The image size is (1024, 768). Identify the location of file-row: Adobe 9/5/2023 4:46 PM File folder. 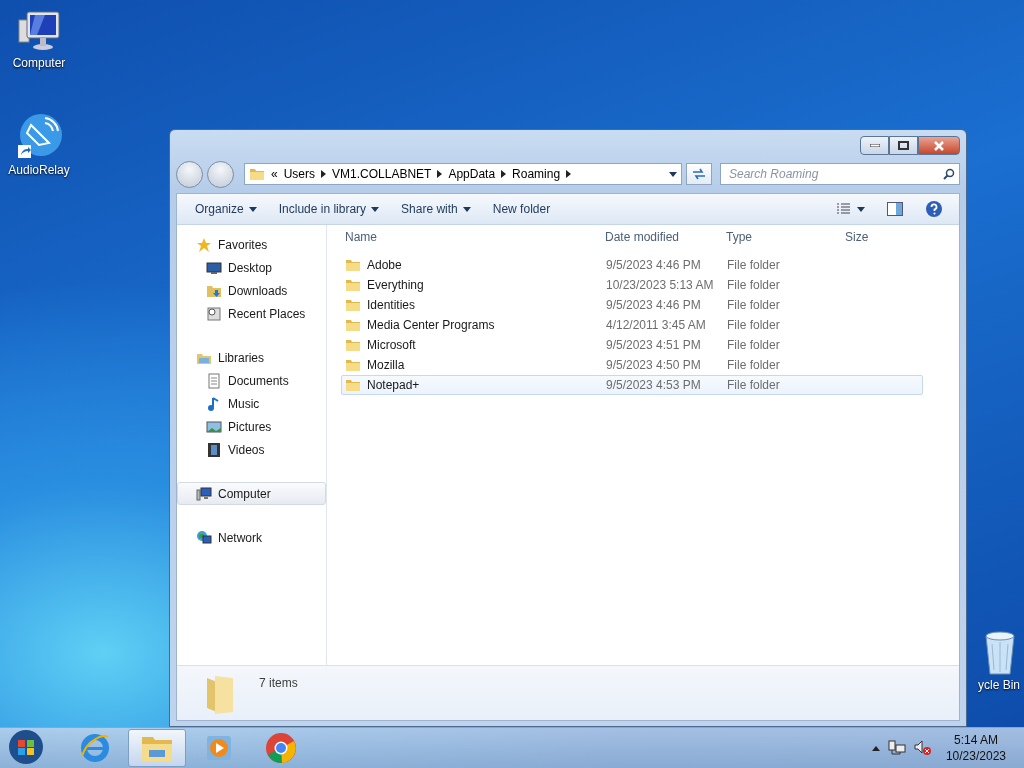
(632, 265).